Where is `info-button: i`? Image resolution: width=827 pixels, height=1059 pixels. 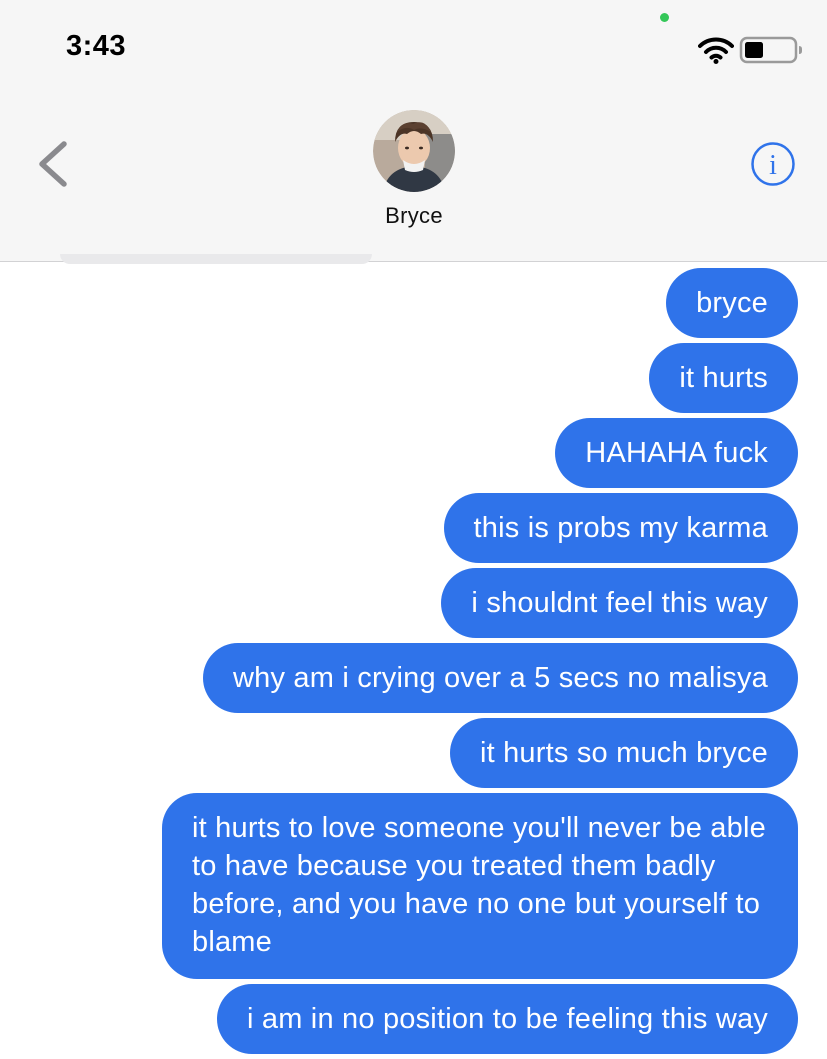
info-button: i is located at coordinates (773, 164).